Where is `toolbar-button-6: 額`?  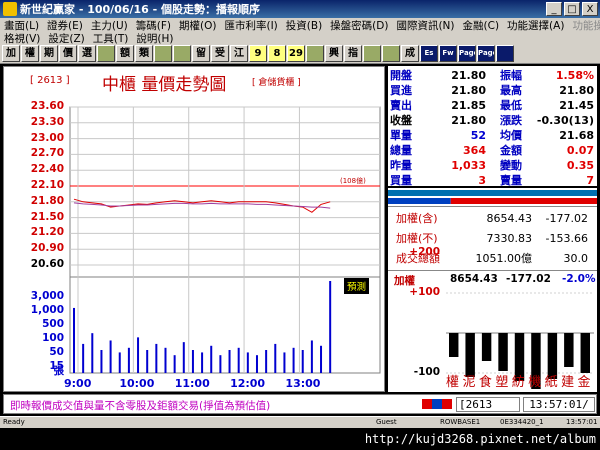
toolbar-button-6: 額 is located at coordinates (125, 53).